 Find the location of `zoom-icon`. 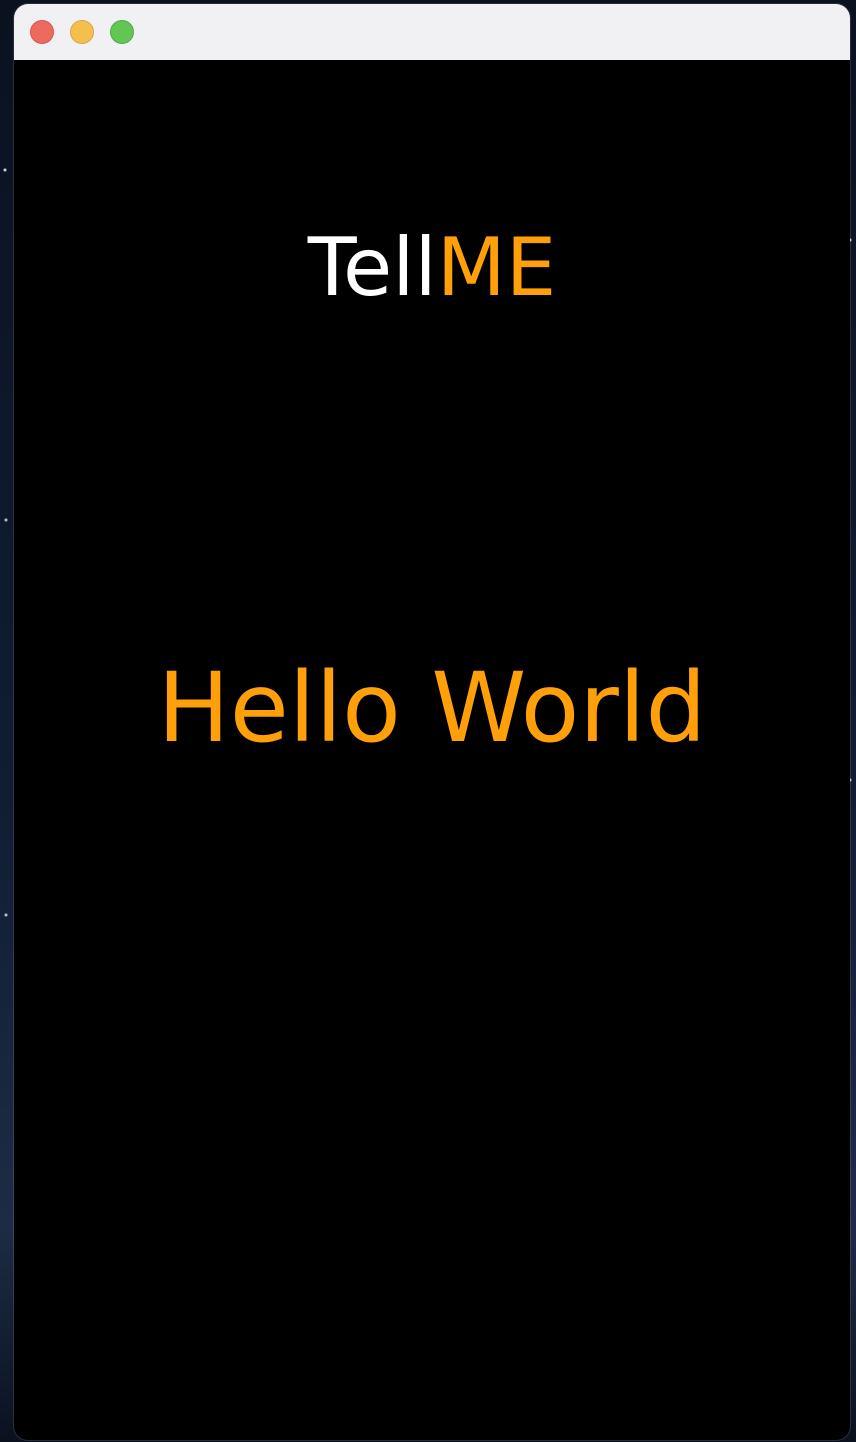

zoom-icon is located at coordinates (122, 32).